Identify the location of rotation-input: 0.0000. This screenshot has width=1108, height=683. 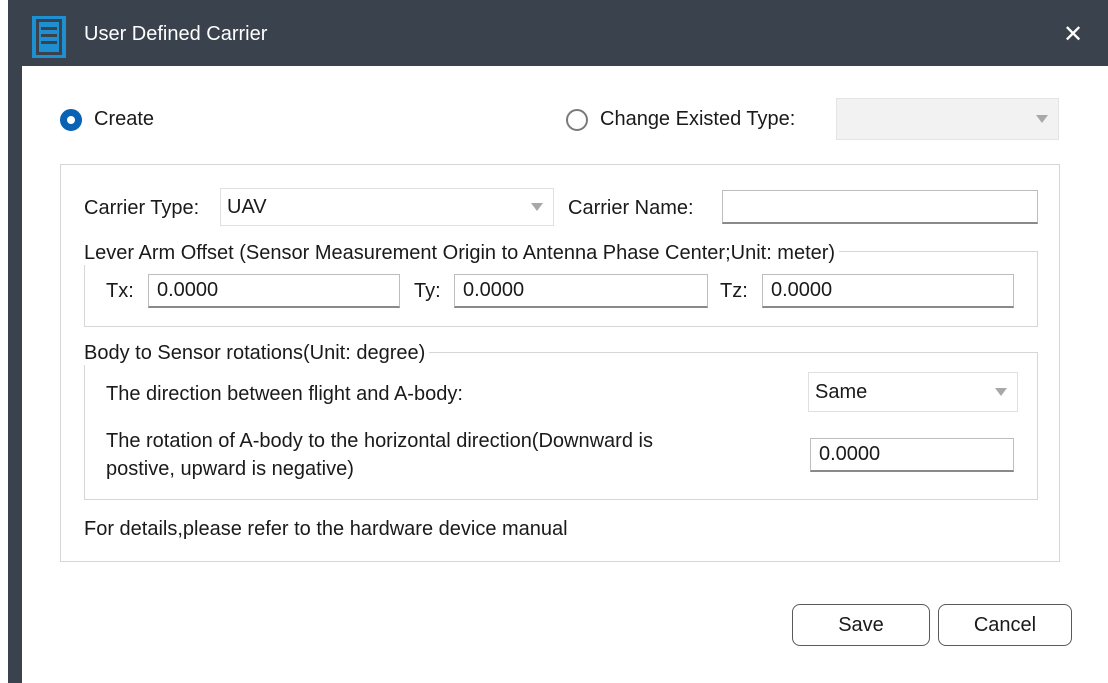
(912, 455).